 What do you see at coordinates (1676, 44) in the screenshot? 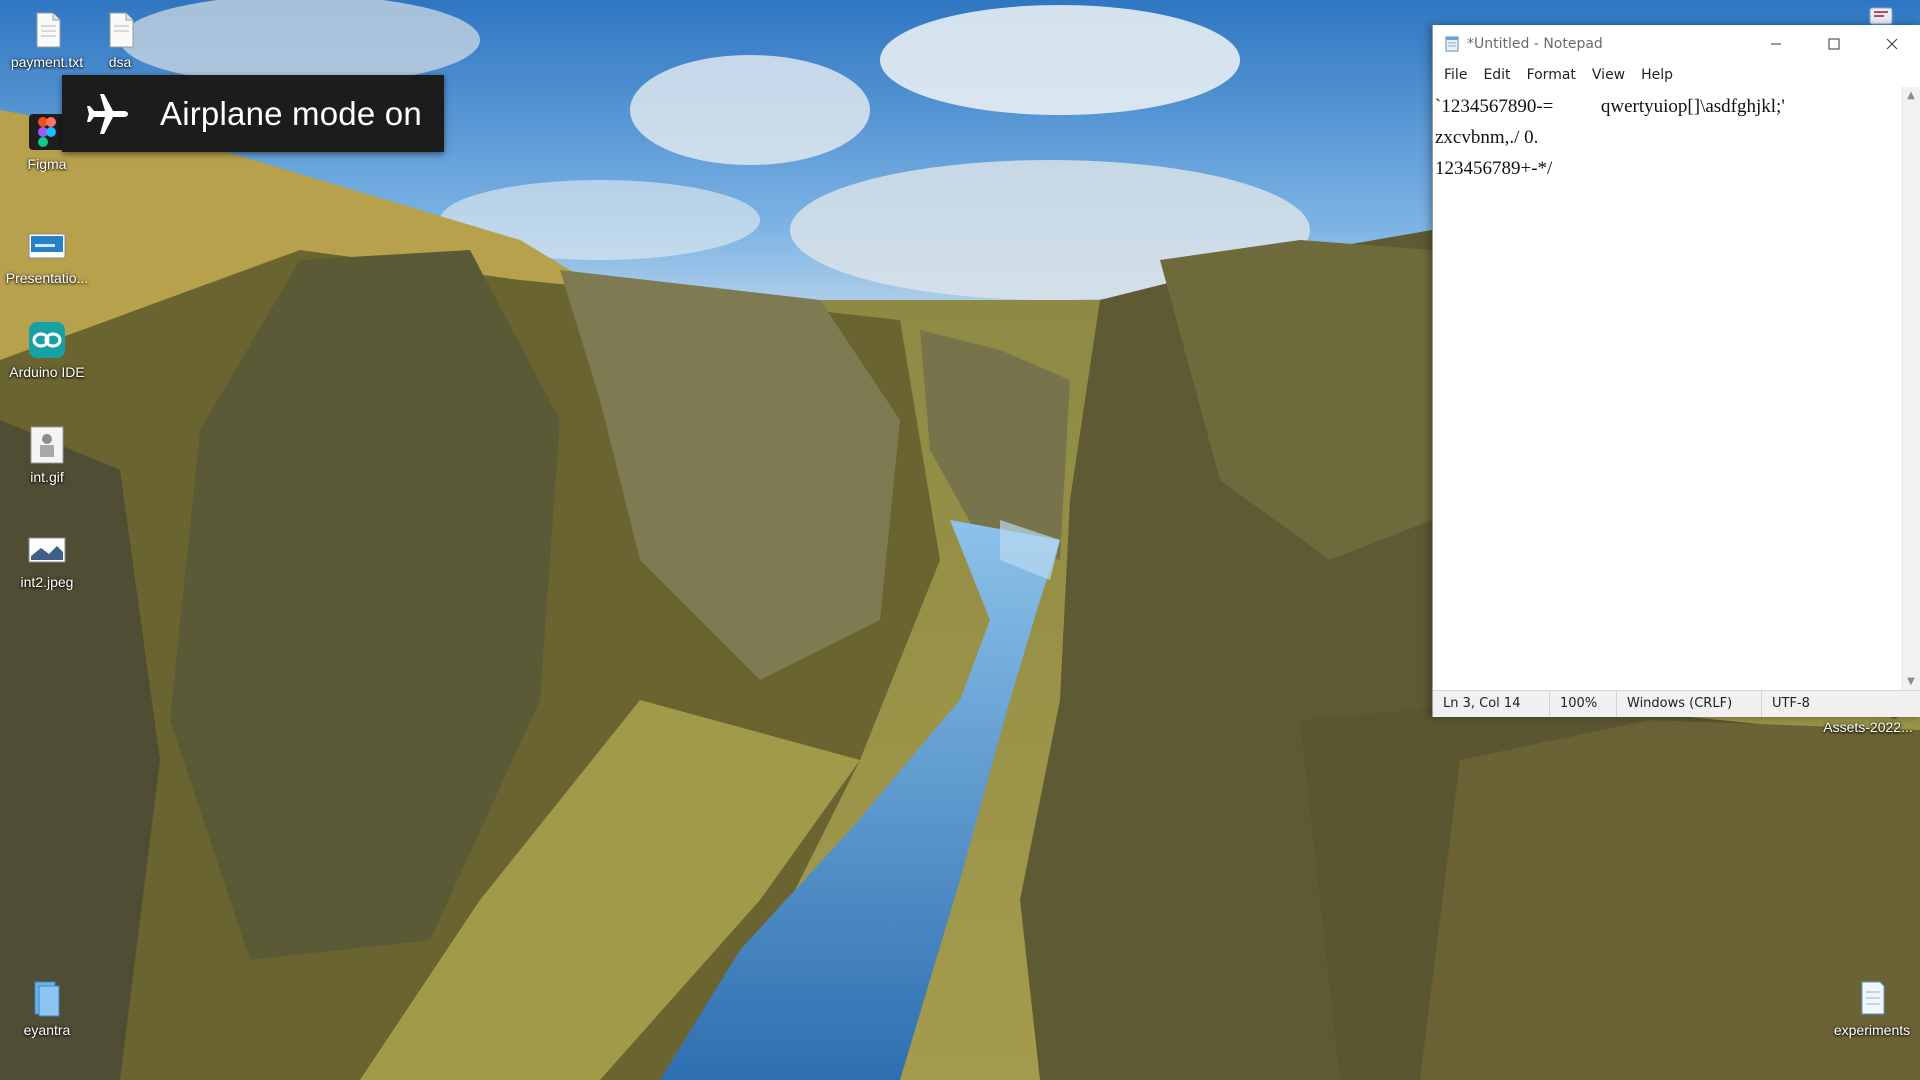
I see `window-titlebar: *Untitled - Notepad` at bounding box center [1676, 44].